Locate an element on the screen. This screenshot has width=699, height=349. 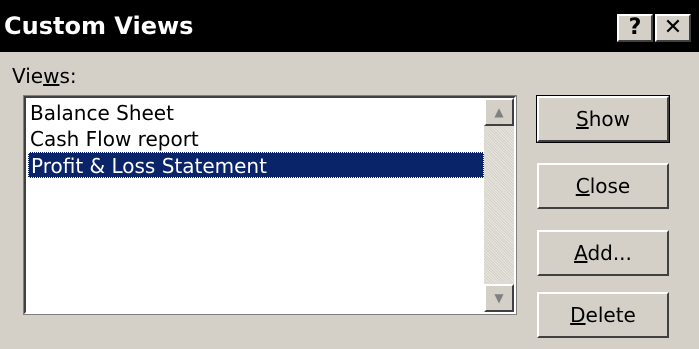
help-button: ? is located at coordinates (635, 28).